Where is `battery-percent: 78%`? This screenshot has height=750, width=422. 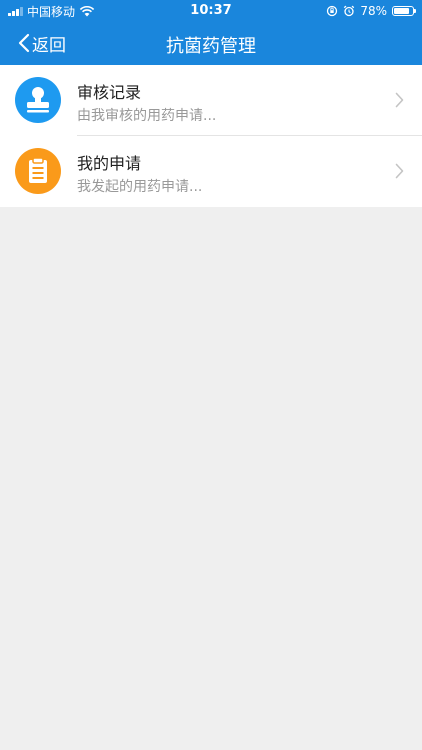 battery-percent: 78% is located at coordinates (373, 11).